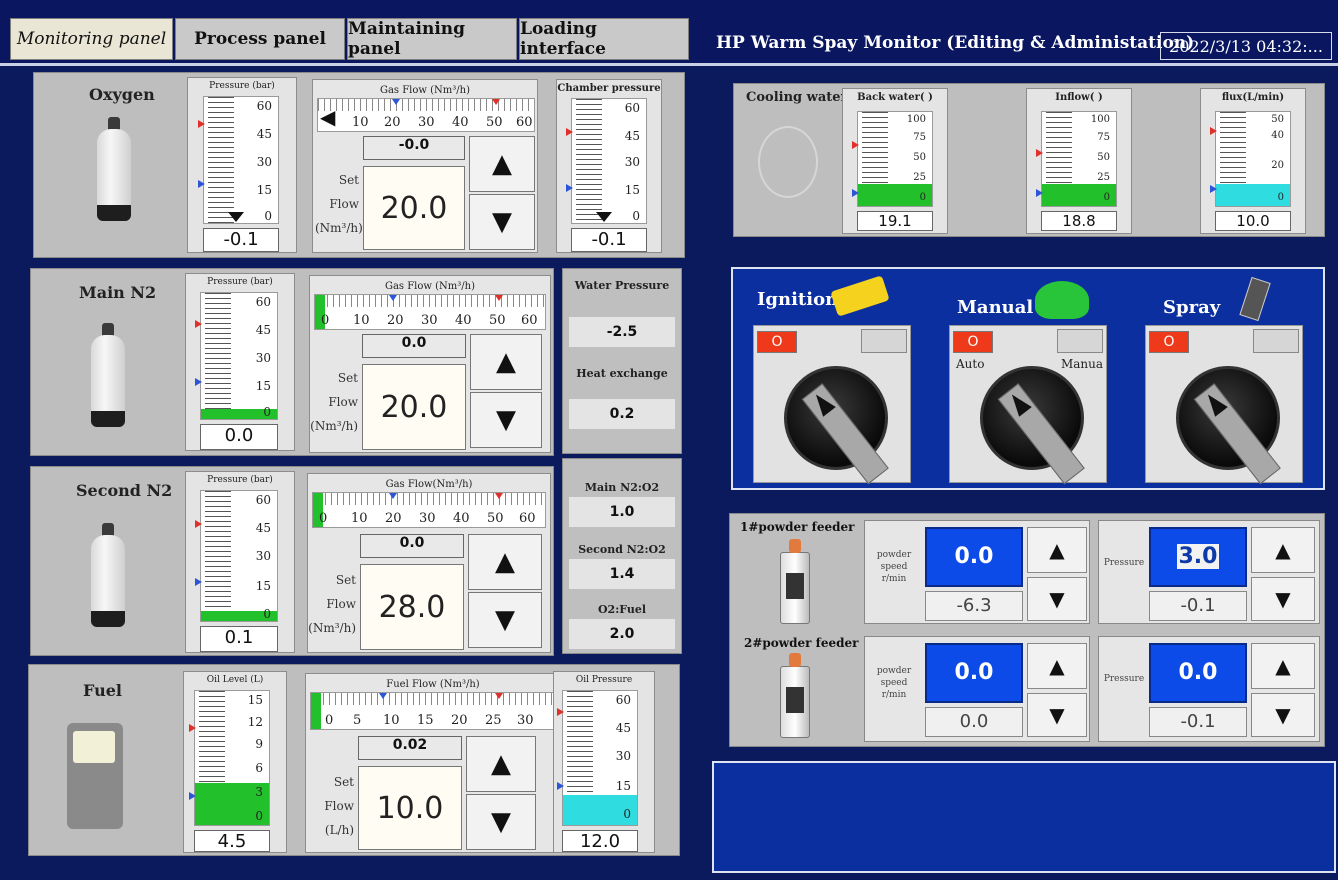 Image resolution: width=1338 pixels, height=880 pixels. Describe the element at coordinates (239, 437) in the screenshot. I see `main-n2-pressure-value: 0.0` at that location.